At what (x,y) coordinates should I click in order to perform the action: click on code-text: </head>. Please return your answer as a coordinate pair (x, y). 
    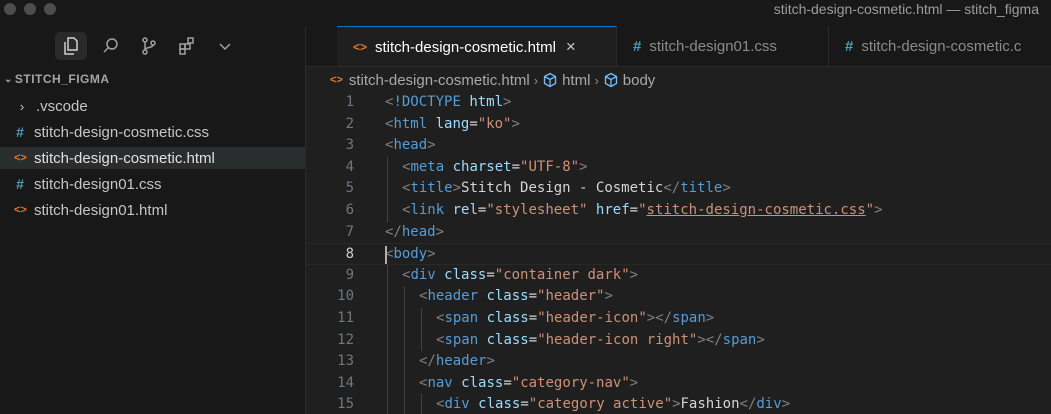
    Looking at the image, I should click on (414, 233).